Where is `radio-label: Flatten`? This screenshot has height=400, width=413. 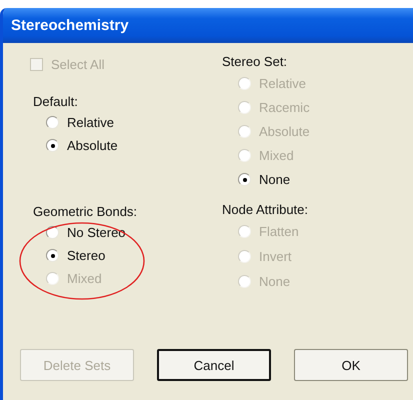 radio-label: Flatten is located at coordinates (279, 231).